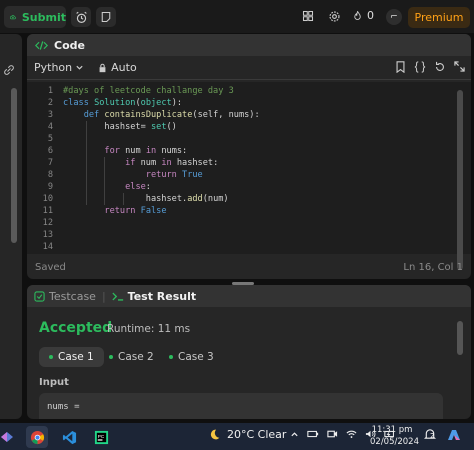 Image resolution: width=474 pixels, height=450 pixels. I want to click on top-bar: Submit 0 ⌐ Premium, so click(237, 16).